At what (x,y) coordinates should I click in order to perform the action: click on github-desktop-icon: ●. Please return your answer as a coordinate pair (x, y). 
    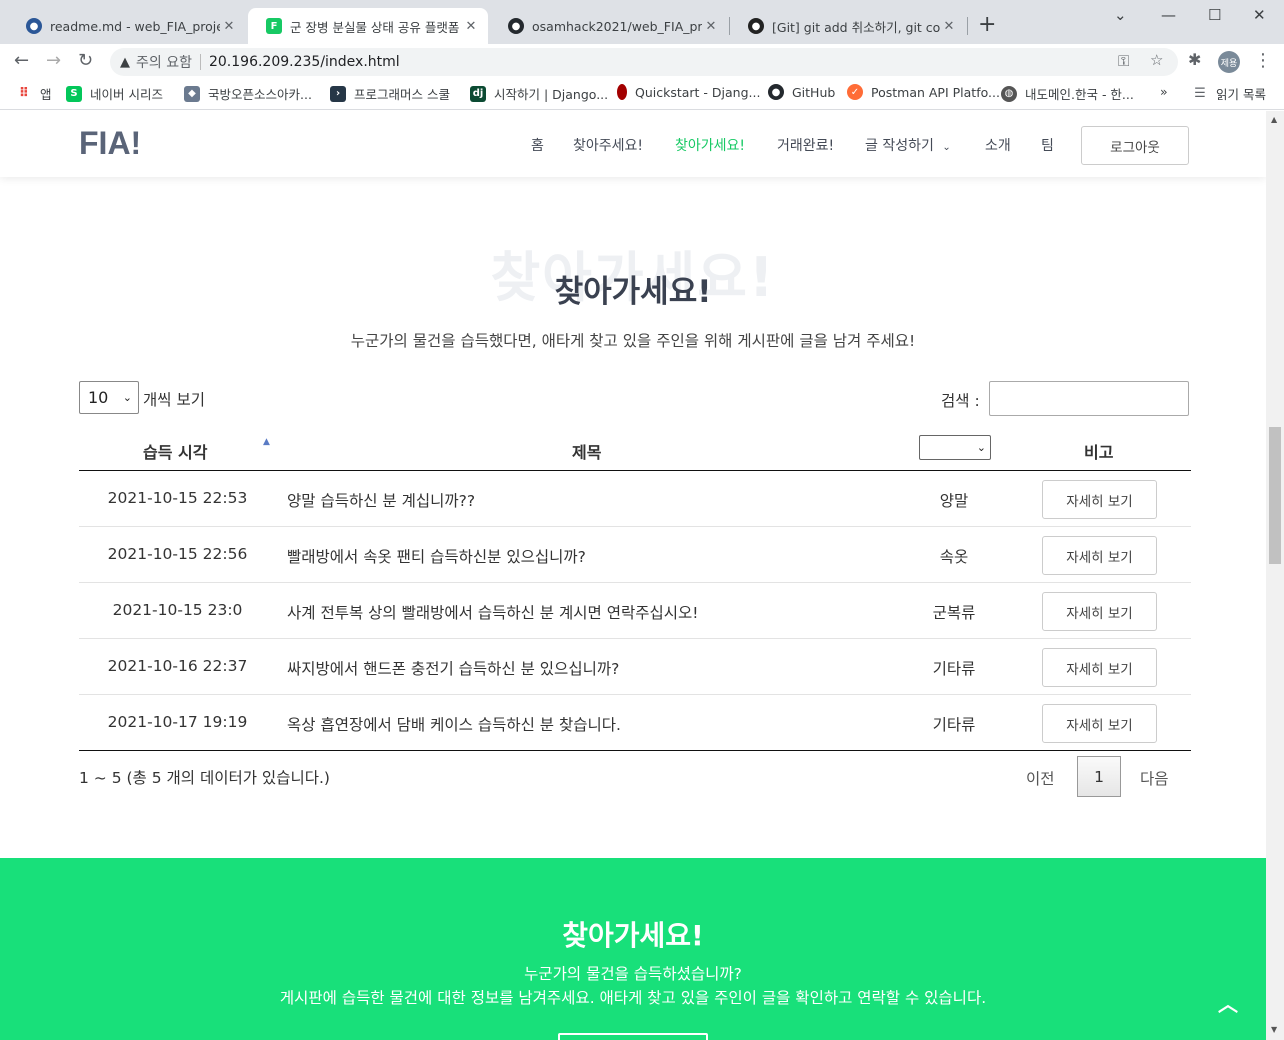
    Looking at the image, I should click on (34, 26).